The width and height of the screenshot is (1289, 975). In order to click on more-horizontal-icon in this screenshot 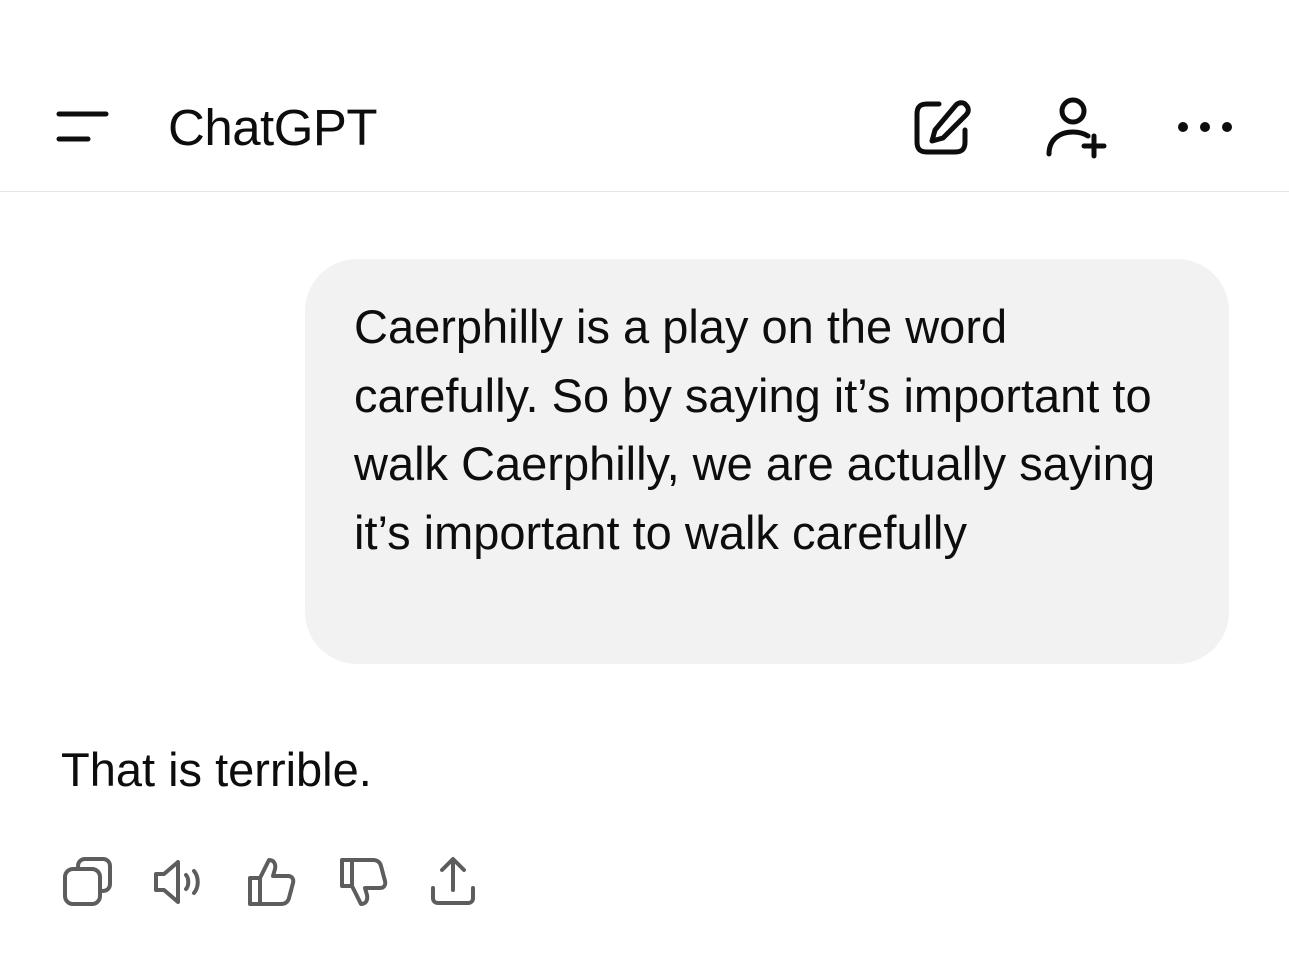, I will do `click(1205, 127)`.